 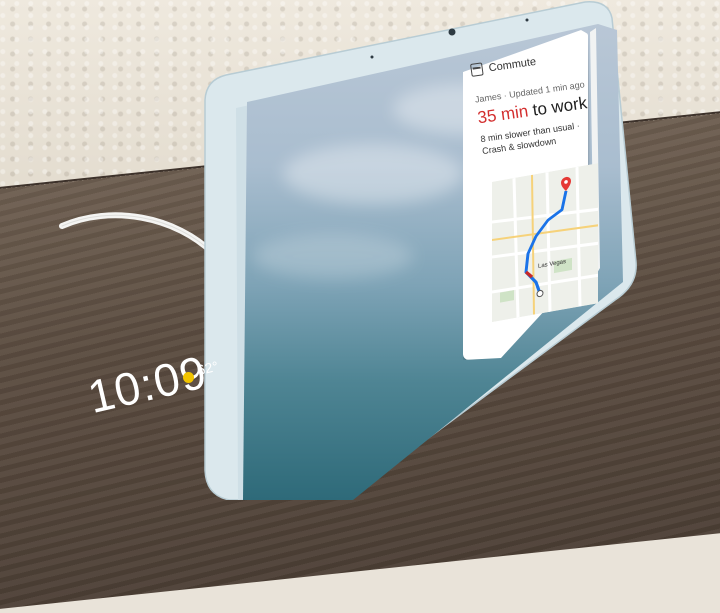 I want to click on eta-suffix: to work, so click(x=557, y=107).